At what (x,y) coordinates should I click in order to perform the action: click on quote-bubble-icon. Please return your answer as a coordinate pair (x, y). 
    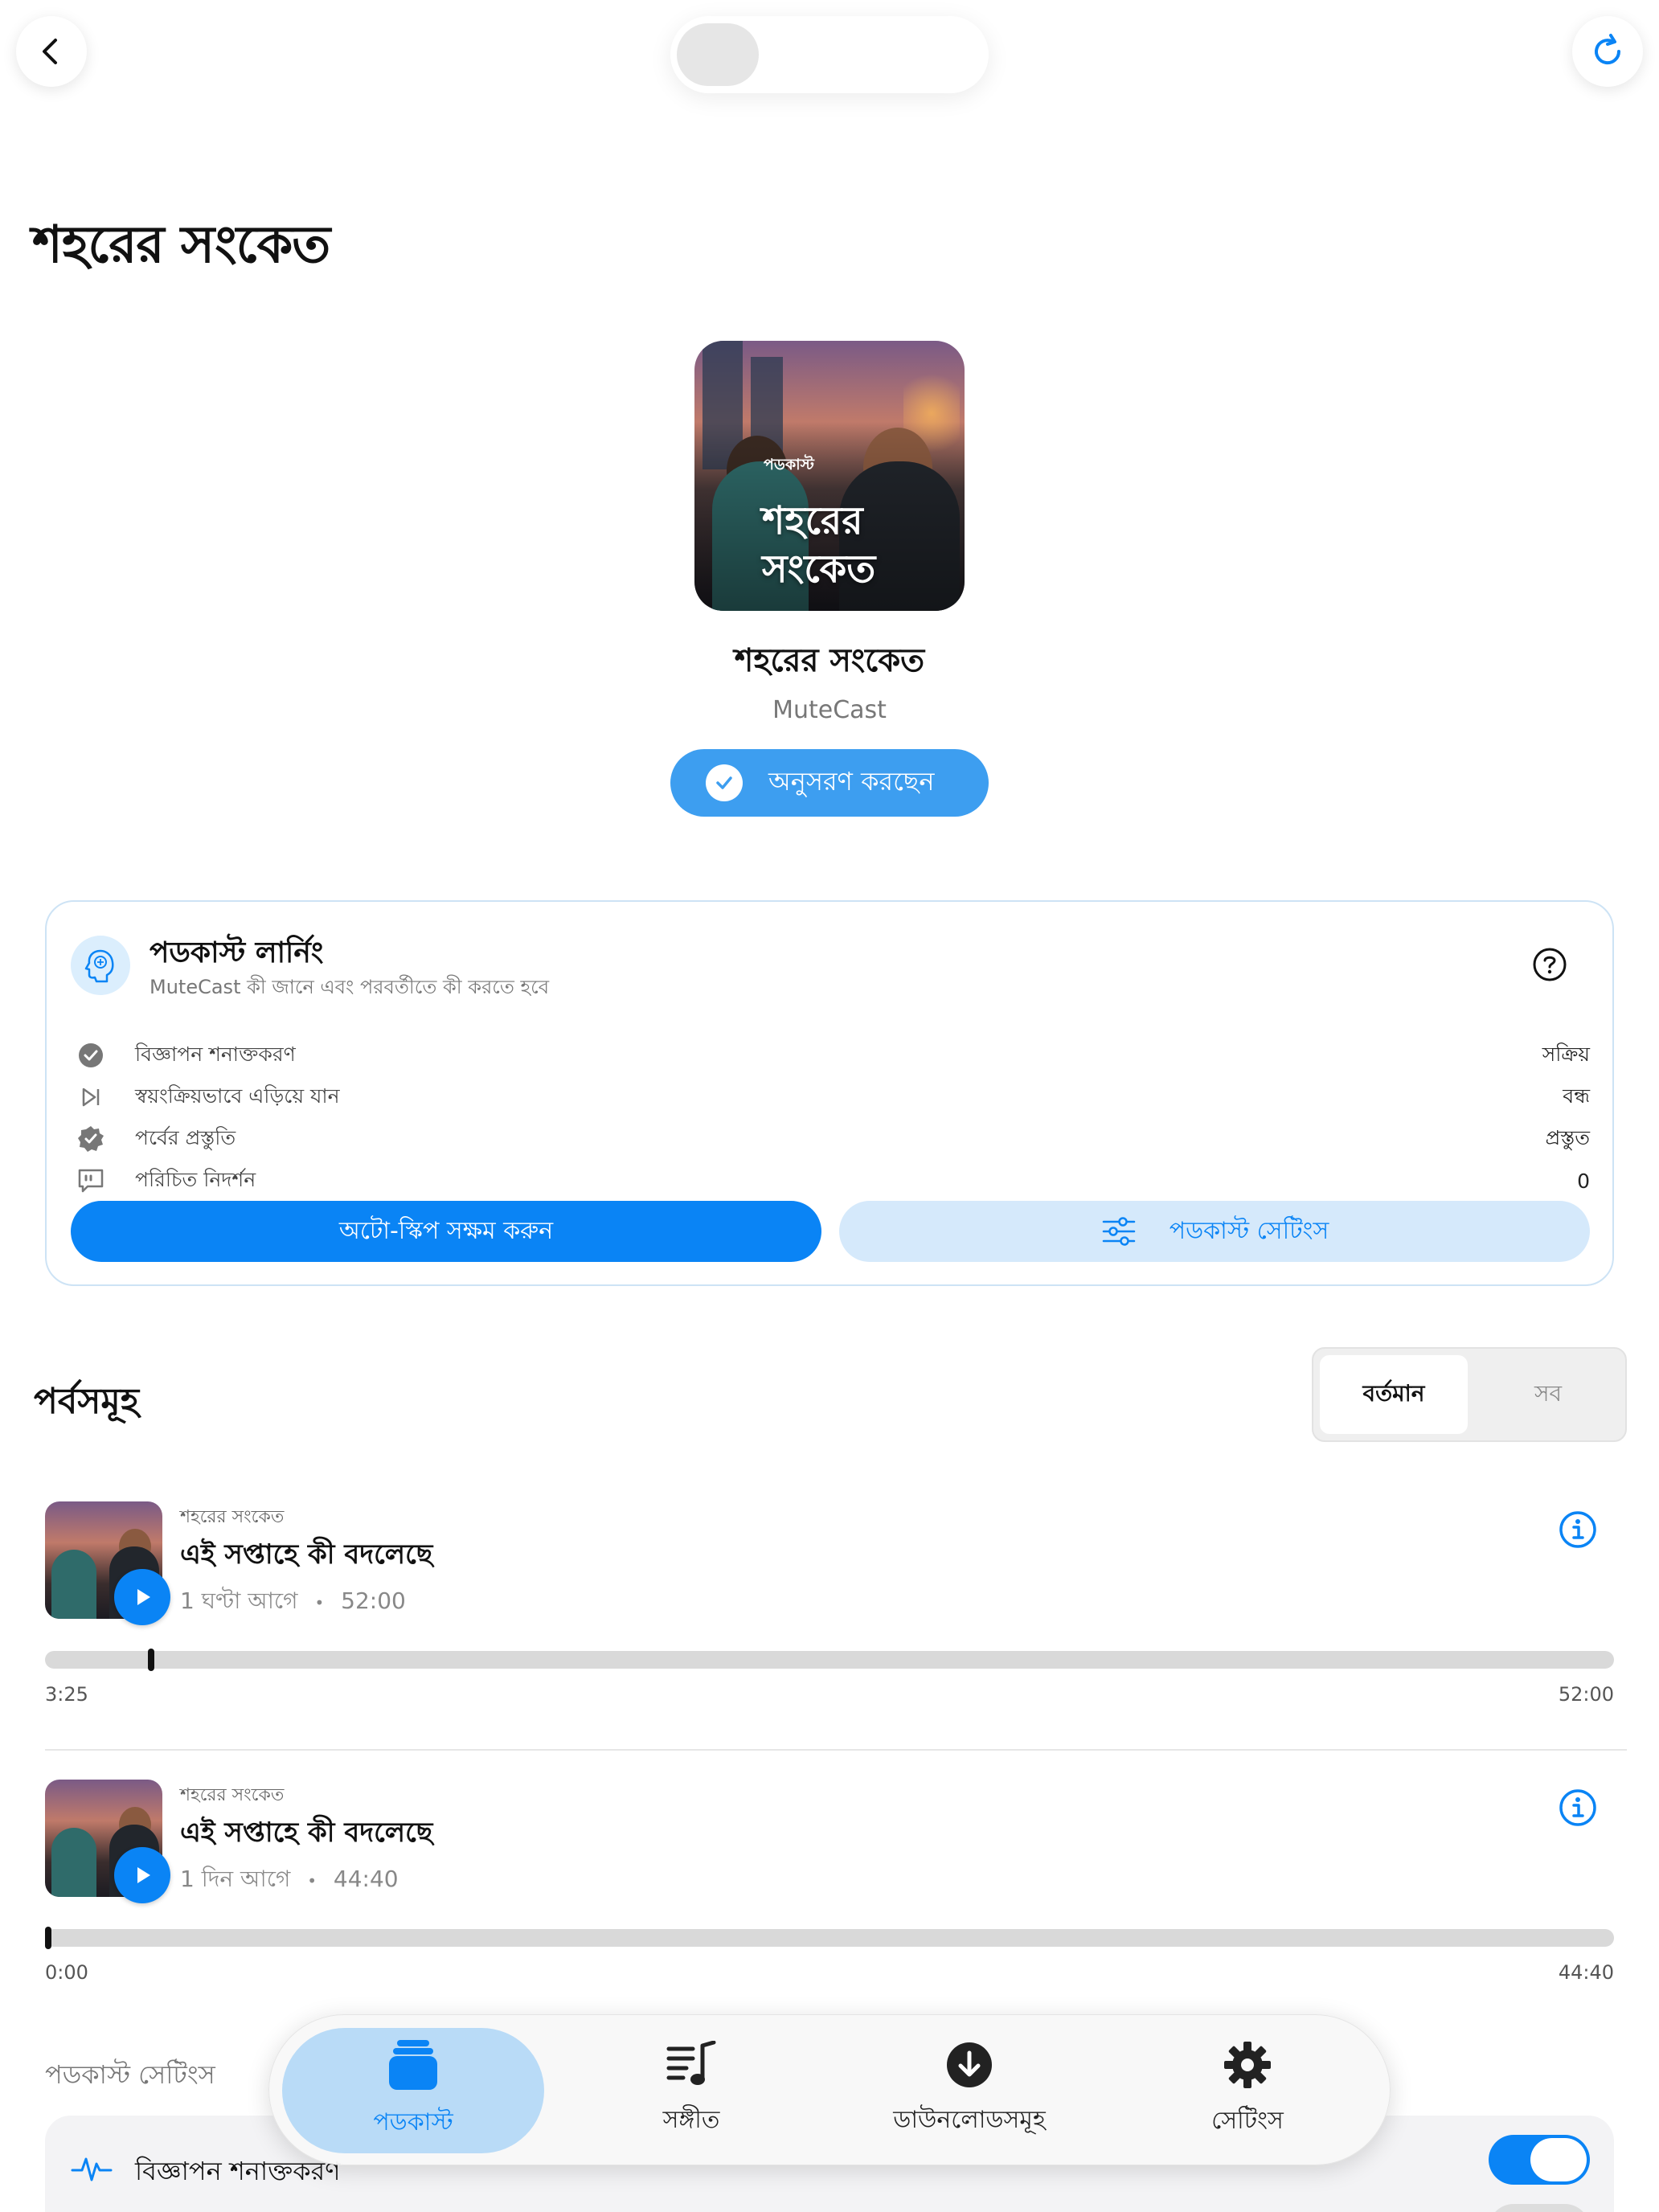
    Looking at the image, I should click on (91, 1181).